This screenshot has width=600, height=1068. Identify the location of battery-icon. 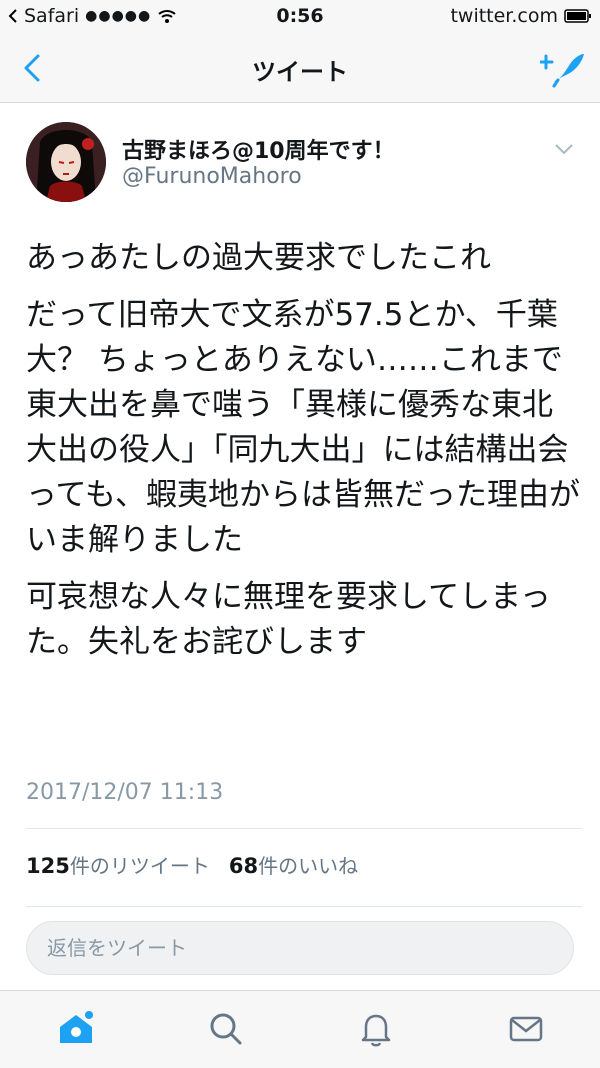
(577, 16).